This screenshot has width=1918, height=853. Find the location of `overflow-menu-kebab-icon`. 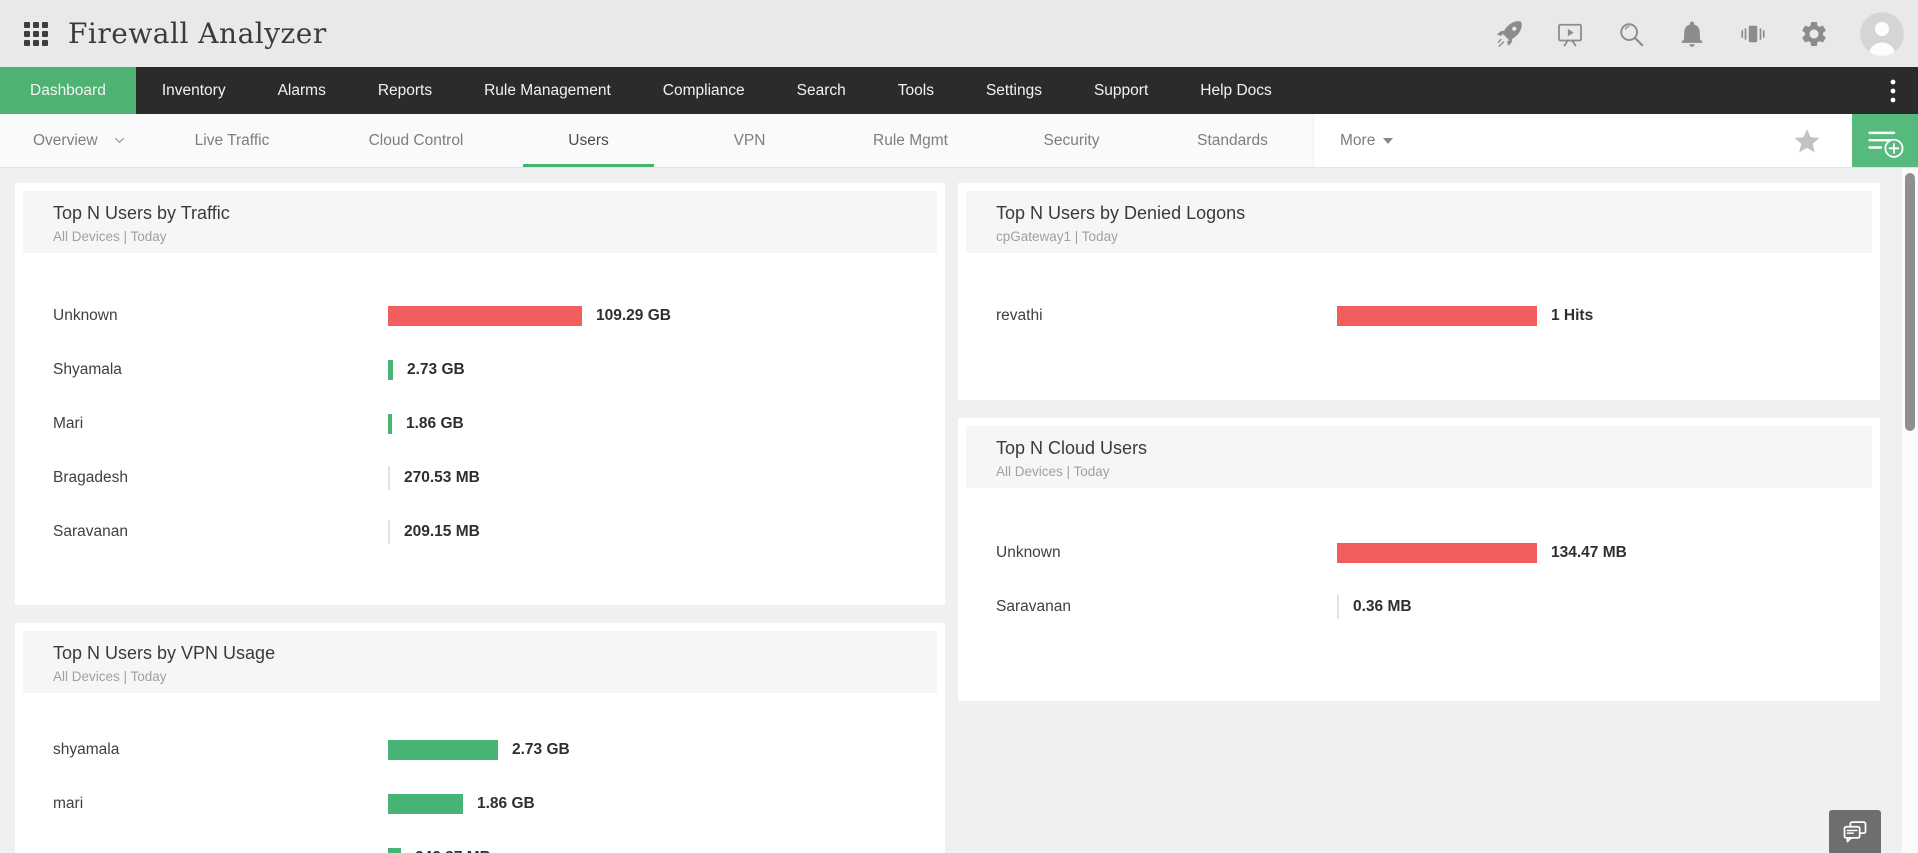

overflow-menu-kebab-icon is located at coordinates (1893, 90).